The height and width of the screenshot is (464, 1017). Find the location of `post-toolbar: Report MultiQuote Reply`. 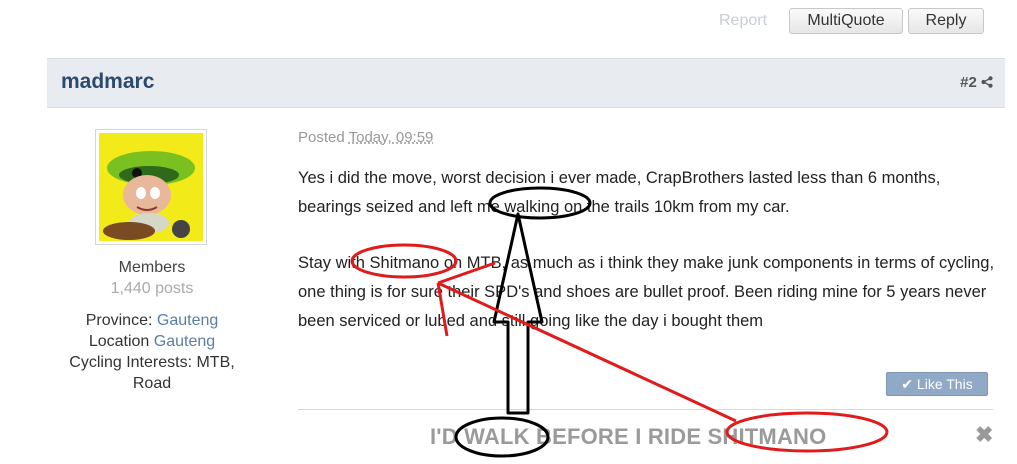

post-toolbar: Report MultiQuote Reply is located at coordinates (508, 22).